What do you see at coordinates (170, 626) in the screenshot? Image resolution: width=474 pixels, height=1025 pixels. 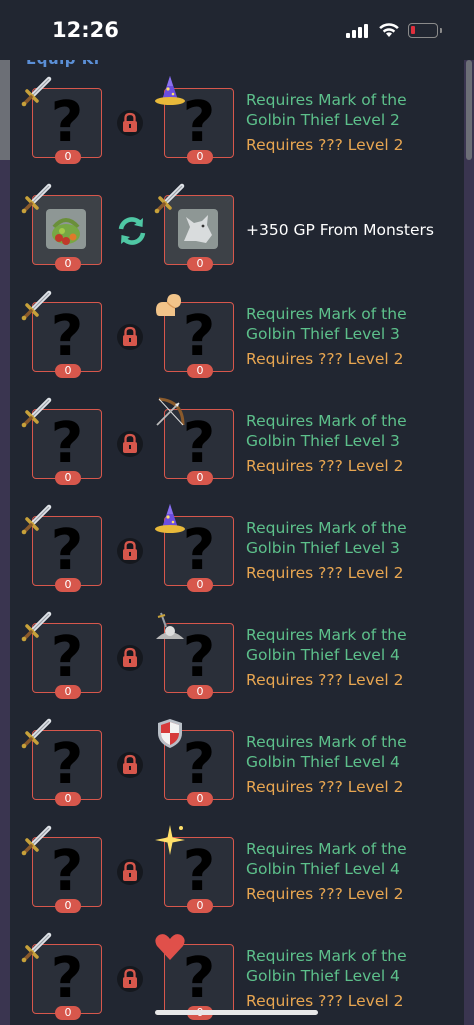 I see `slayer-skull-icon` at bounding box center [170, 626].